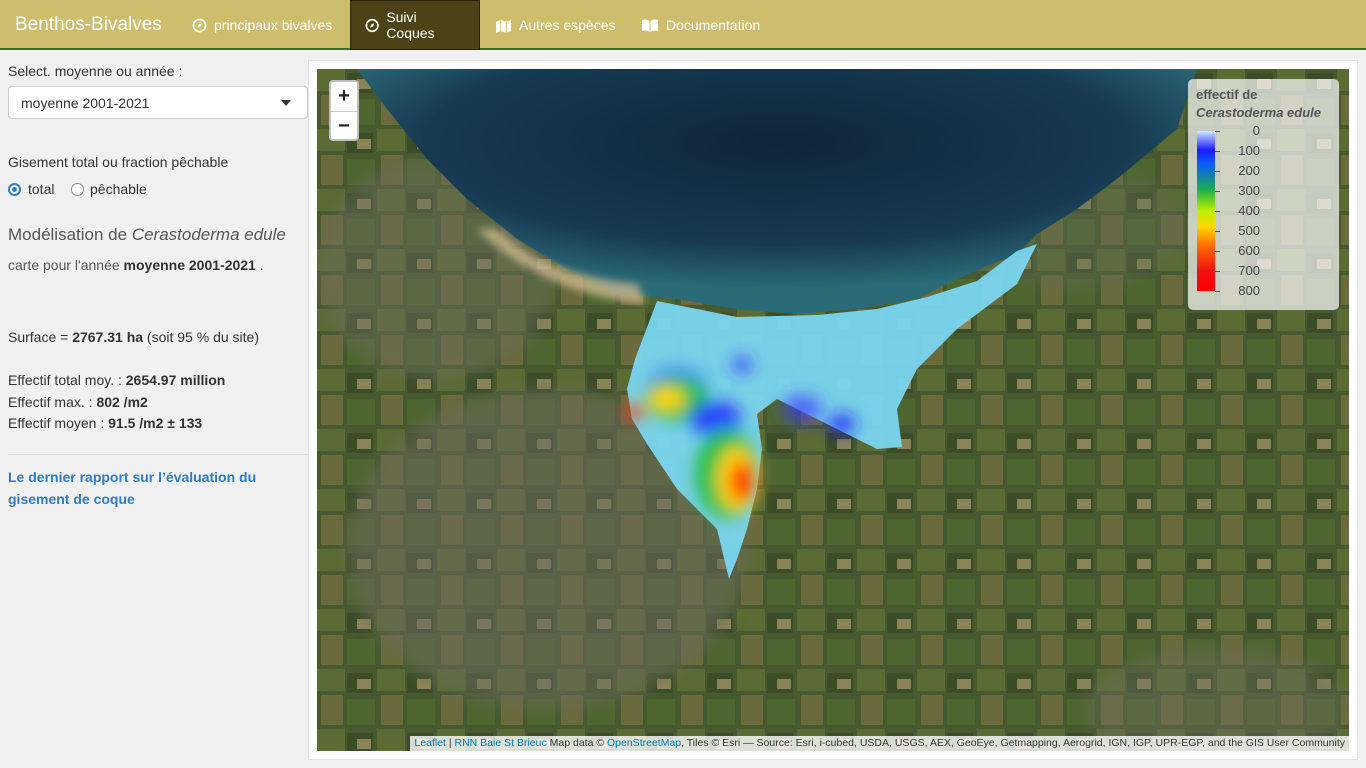 The width and height of the screenshot is (1366, 768). I want to click on stat-value: 2654.97 million, so click(175, 380).